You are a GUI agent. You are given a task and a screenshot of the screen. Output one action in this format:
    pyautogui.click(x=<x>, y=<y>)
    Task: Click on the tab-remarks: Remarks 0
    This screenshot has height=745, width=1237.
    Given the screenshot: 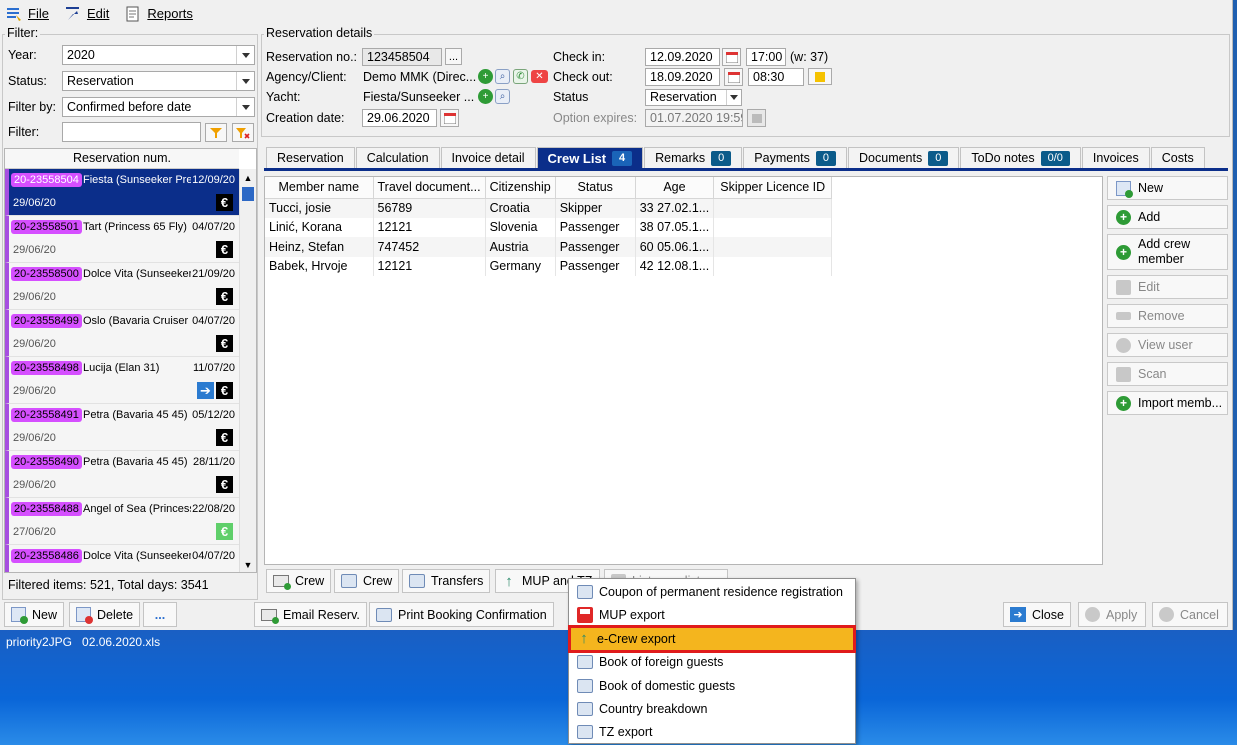 What is the action you would take?
    pyautogui.click(x=693, y=158)
    